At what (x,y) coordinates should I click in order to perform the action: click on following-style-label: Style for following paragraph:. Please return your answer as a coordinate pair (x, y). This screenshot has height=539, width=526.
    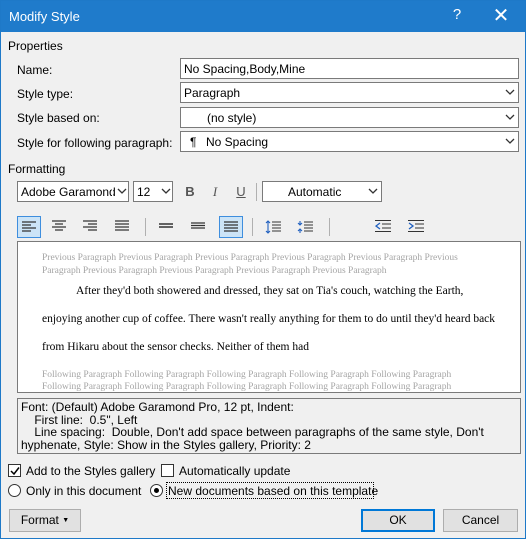
    Looking at the image, I should click on (95, 143).